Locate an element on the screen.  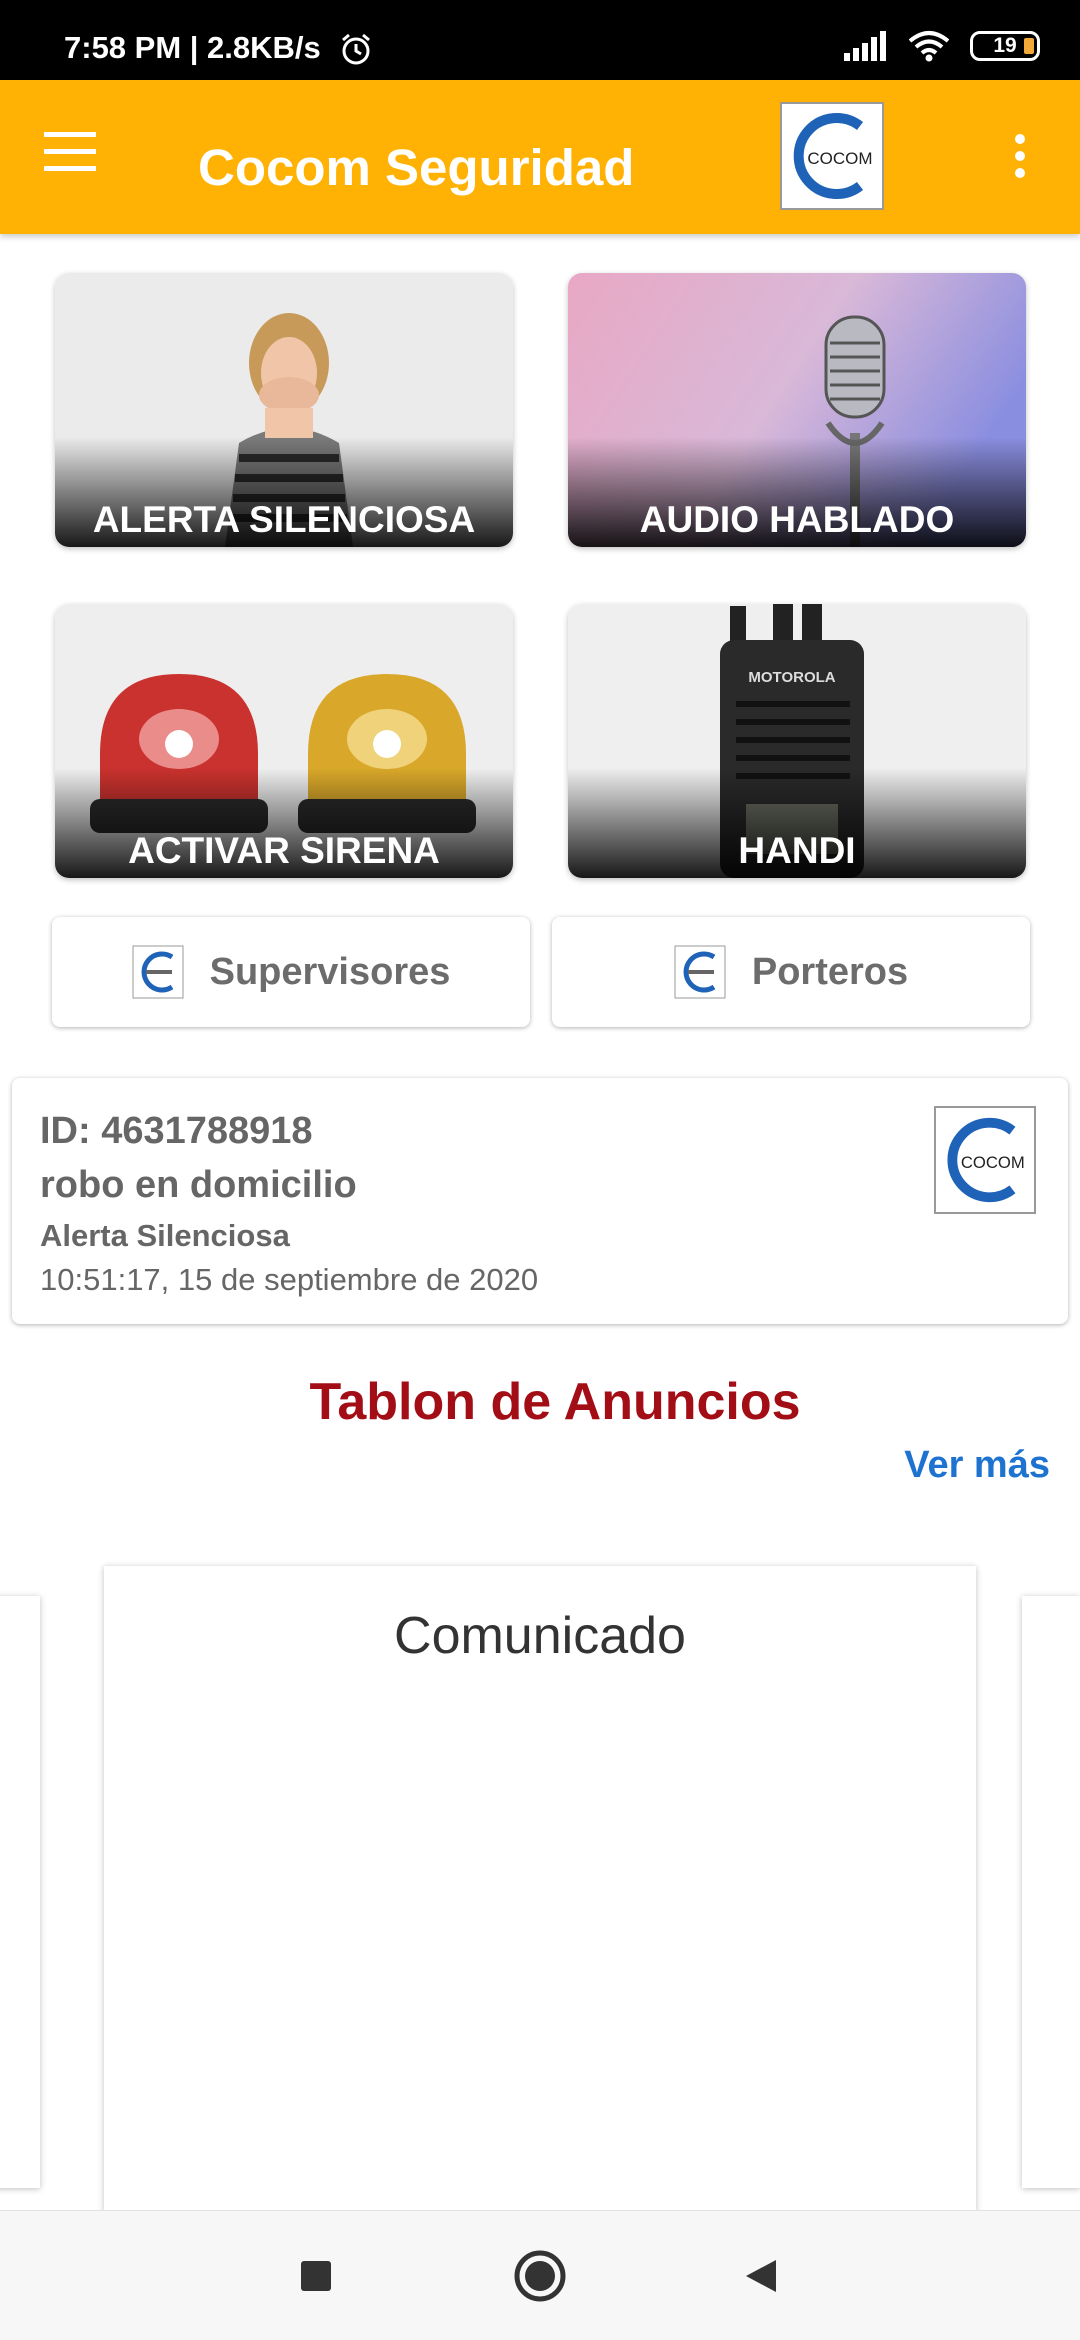
back-button is located at coordinates (760, 2276).